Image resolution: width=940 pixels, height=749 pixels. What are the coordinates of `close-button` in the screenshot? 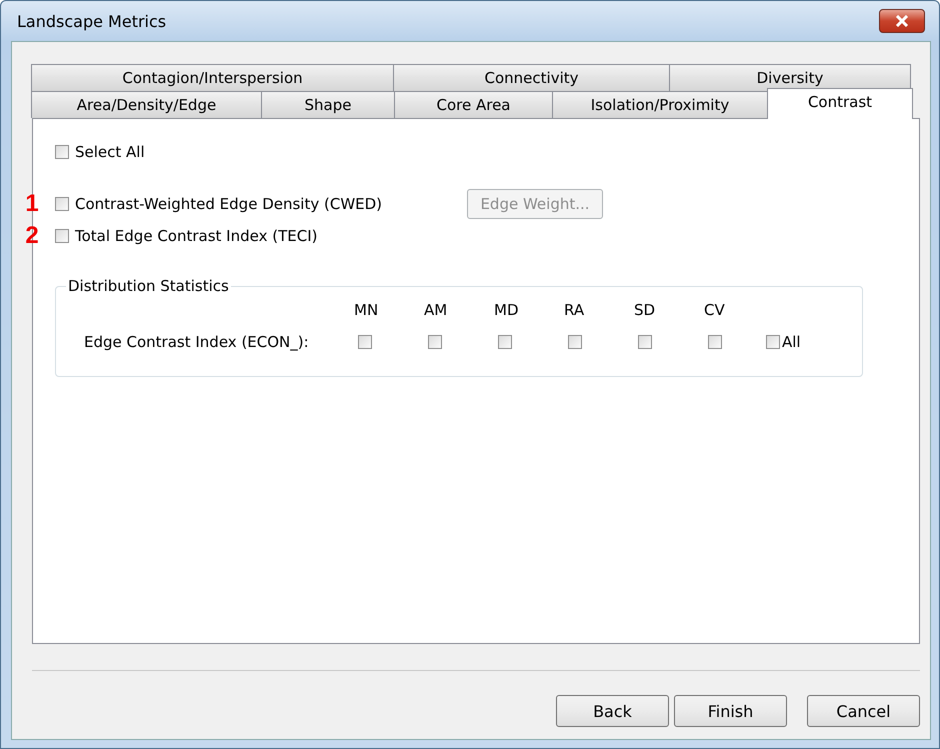 It's located at (902, 21).